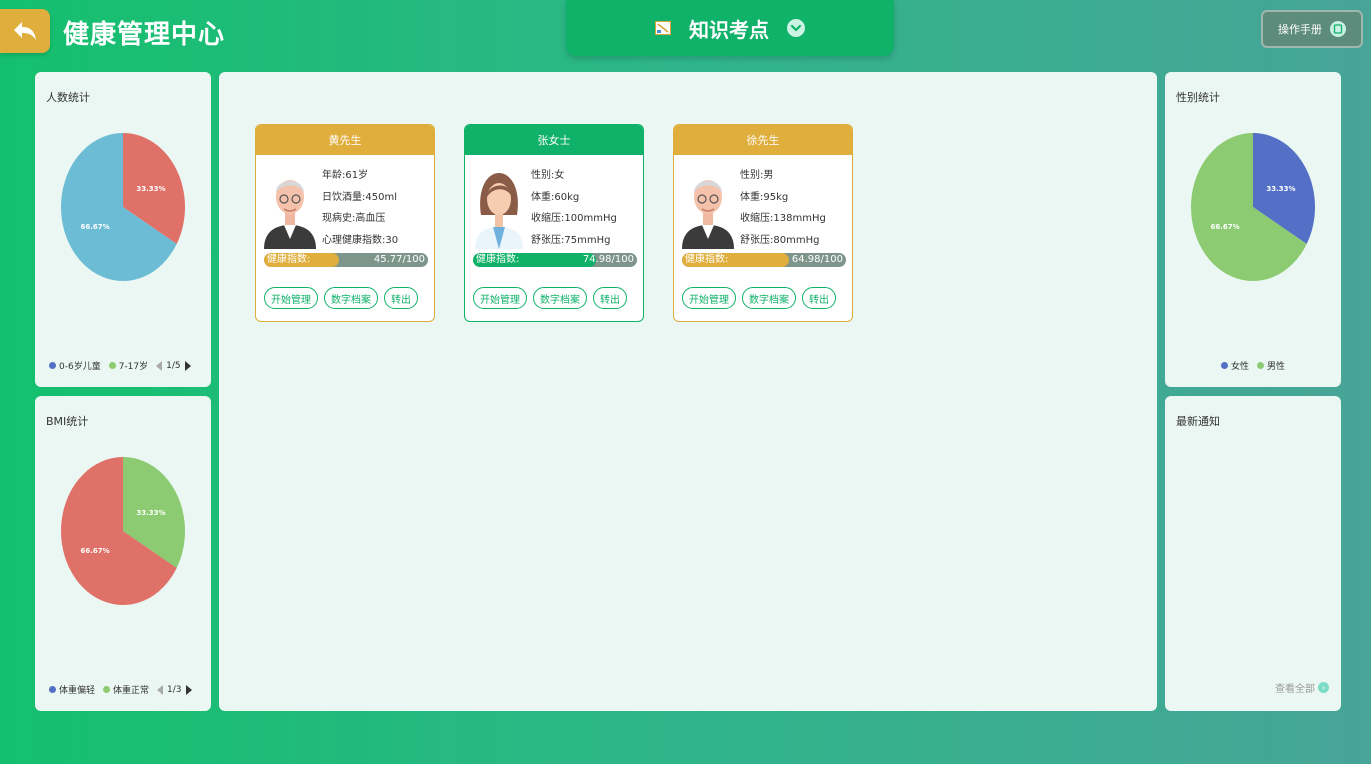 Image resolution: width=1371 pixels, height=764 pixels. What do you see at coordinates (67, 421) in the screenshot?
I see `panel-title: BMI统计` at bounding box center [67, 421].